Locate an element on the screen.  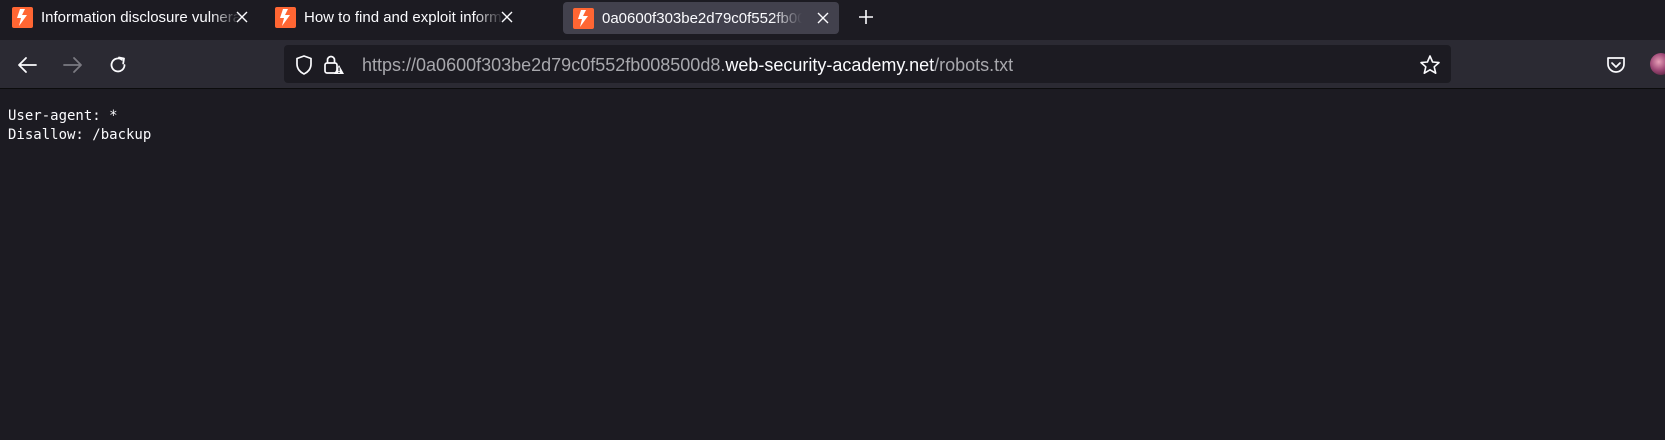
robots-txt-text: User-agent: * Disallow: /backup is located at coordinates (79, 126).